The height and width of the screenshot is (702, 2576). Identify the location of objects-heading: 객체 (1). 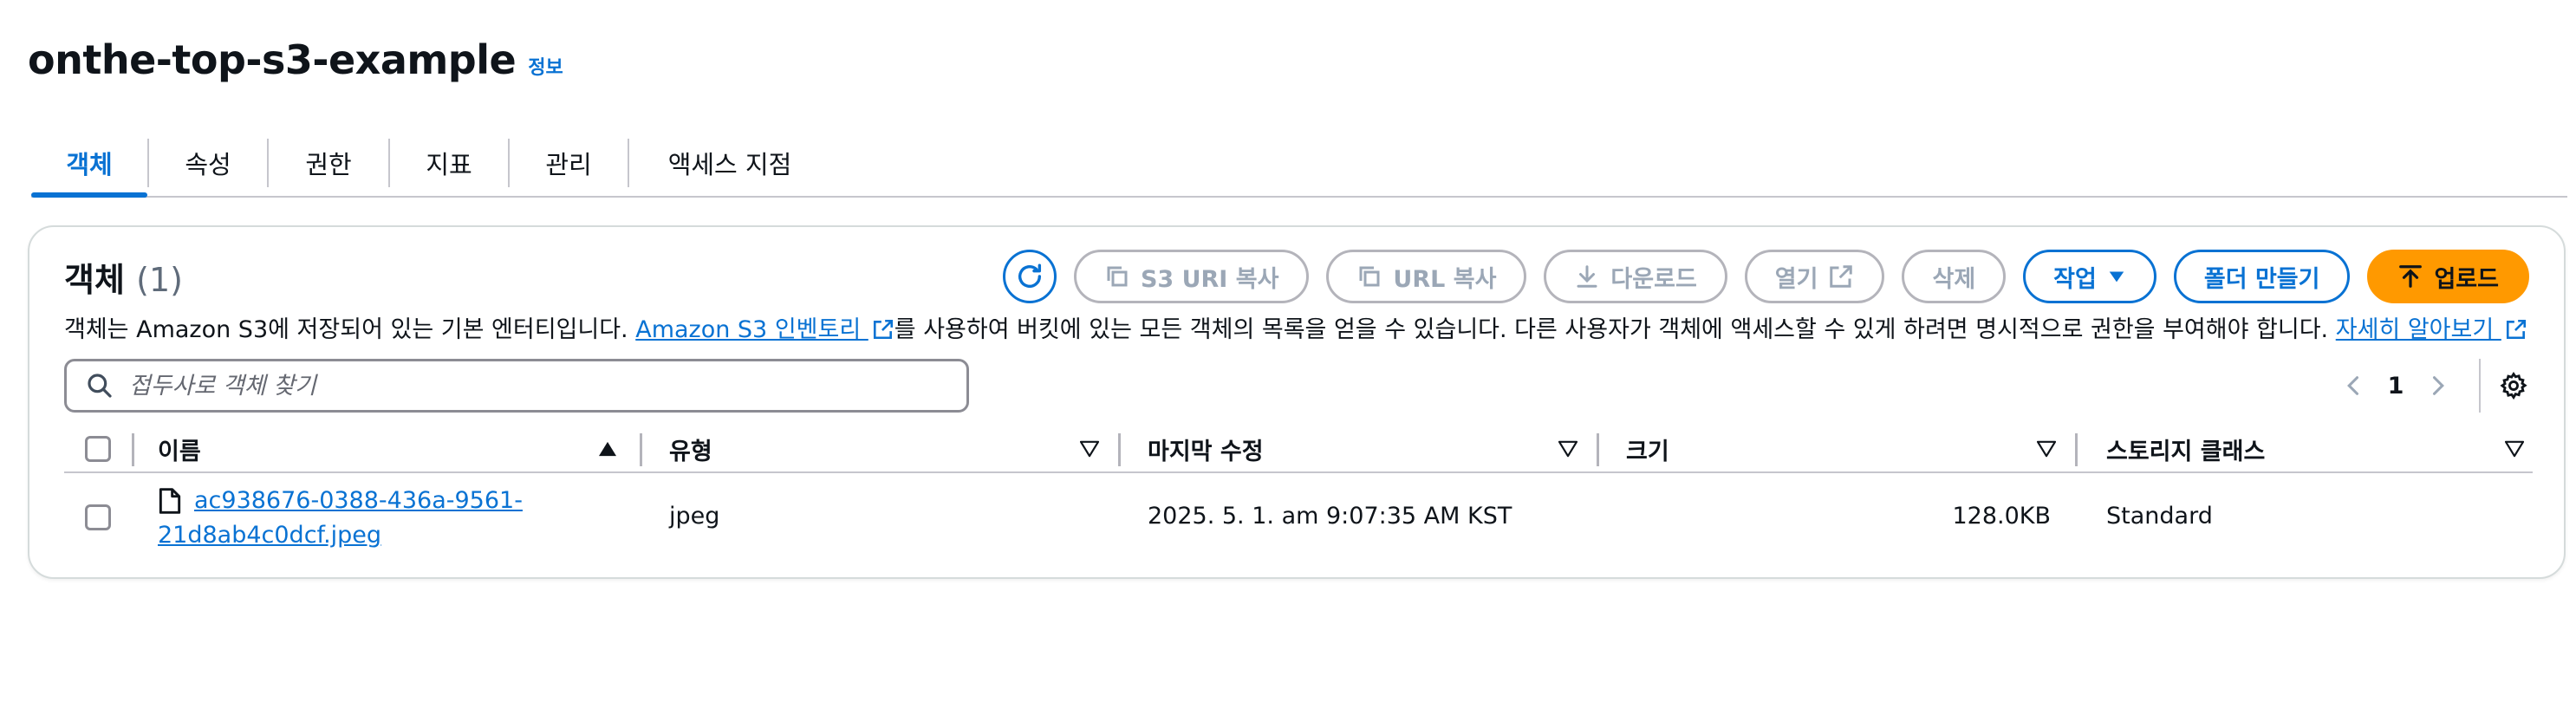
(124, 277).